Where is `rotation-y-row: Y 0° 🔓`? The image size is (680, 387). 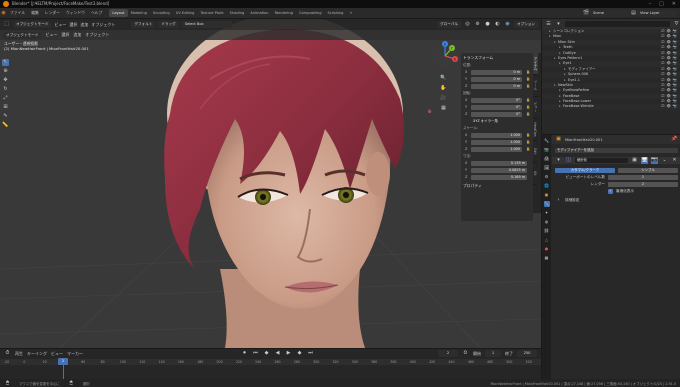 rotation-y-row: Y 0° 🔓 is located at coordinates (497, 107).